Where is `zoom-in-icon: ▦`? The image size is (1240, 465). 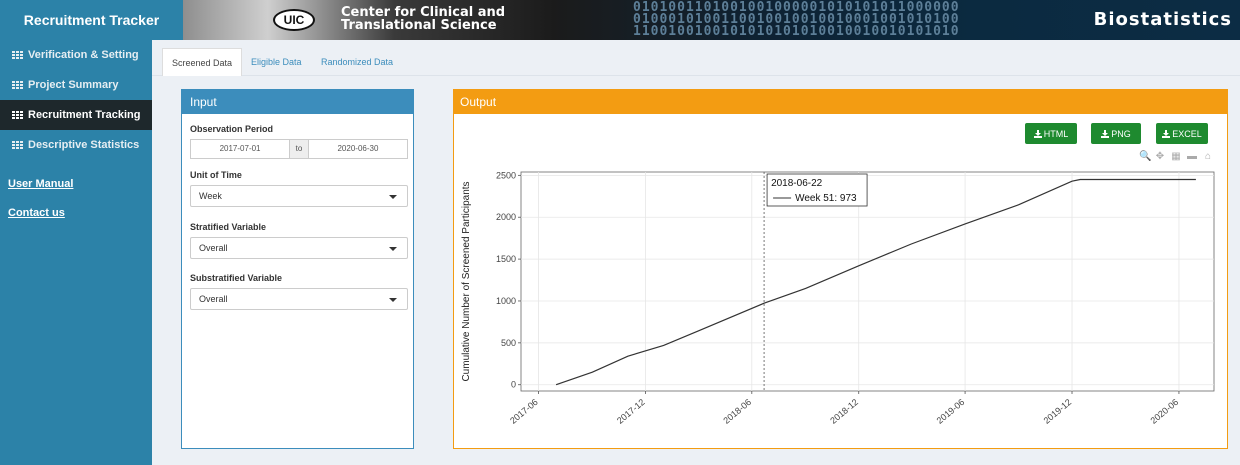
zoom-in-icon: ▦ is located at coordinates (1176, 157).